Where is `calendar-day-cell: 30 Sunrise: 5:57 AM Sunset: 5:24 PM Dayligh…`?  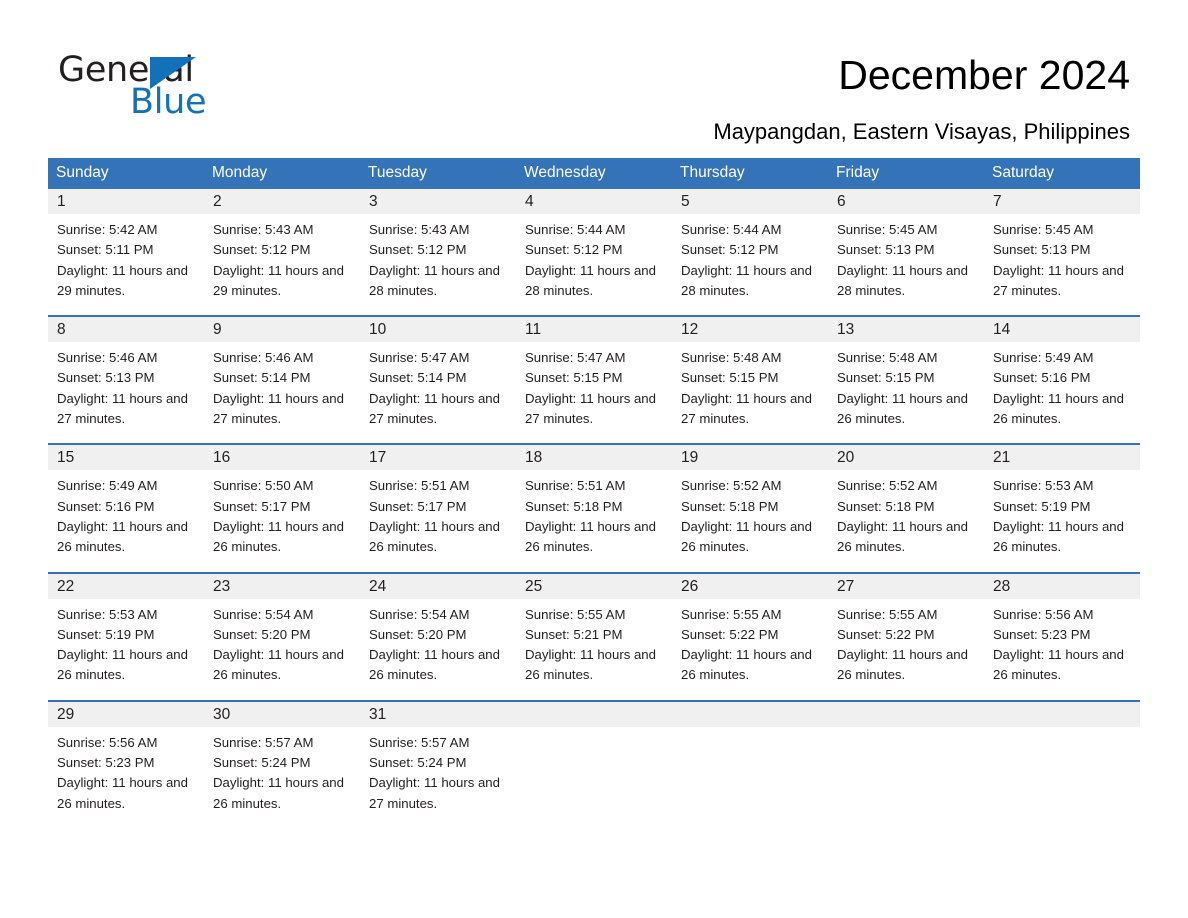 calendar-day-cell: 30 Sunrise: 5:57 AM Sunset: 5:24 PM Dayligh… is located at coordinates (282, 763).